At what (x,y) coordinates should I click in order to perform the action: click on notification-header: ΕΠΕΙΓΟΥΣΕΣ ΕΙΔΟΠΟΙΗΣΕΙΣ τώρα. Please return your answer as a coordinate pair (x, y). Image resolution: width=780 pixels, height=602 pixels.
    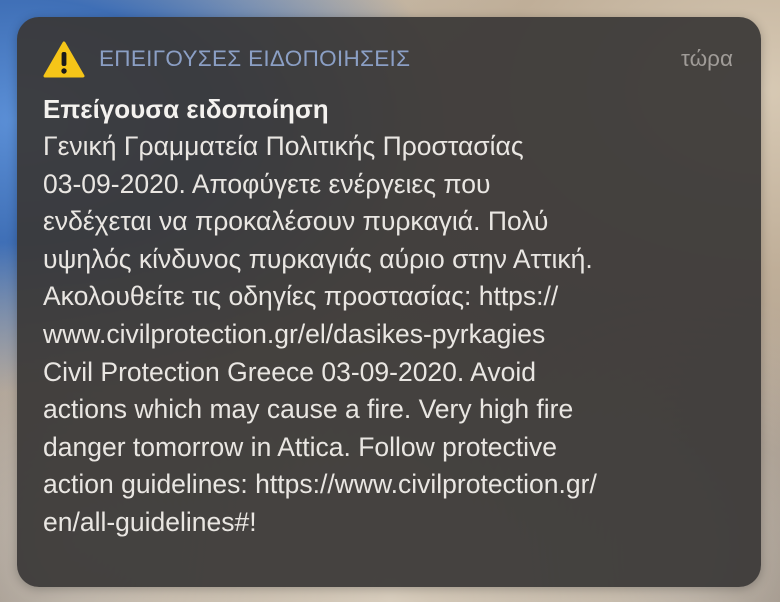
    Looking at the image, I should click on (389, 59).